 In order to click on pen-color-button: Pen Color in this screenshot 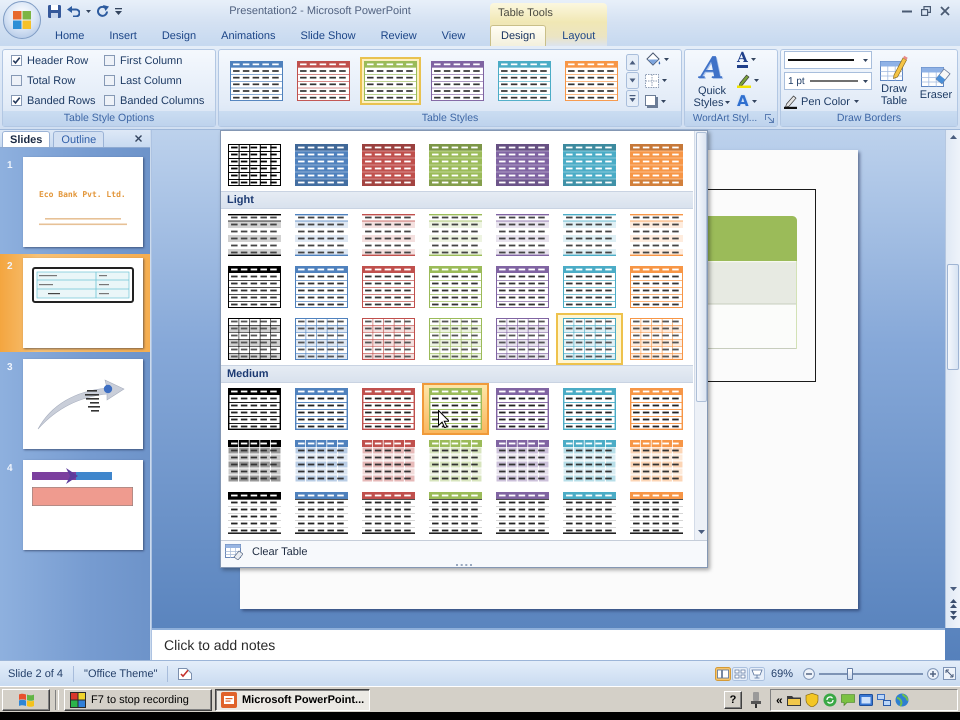, I will do `click(828, 101)`.